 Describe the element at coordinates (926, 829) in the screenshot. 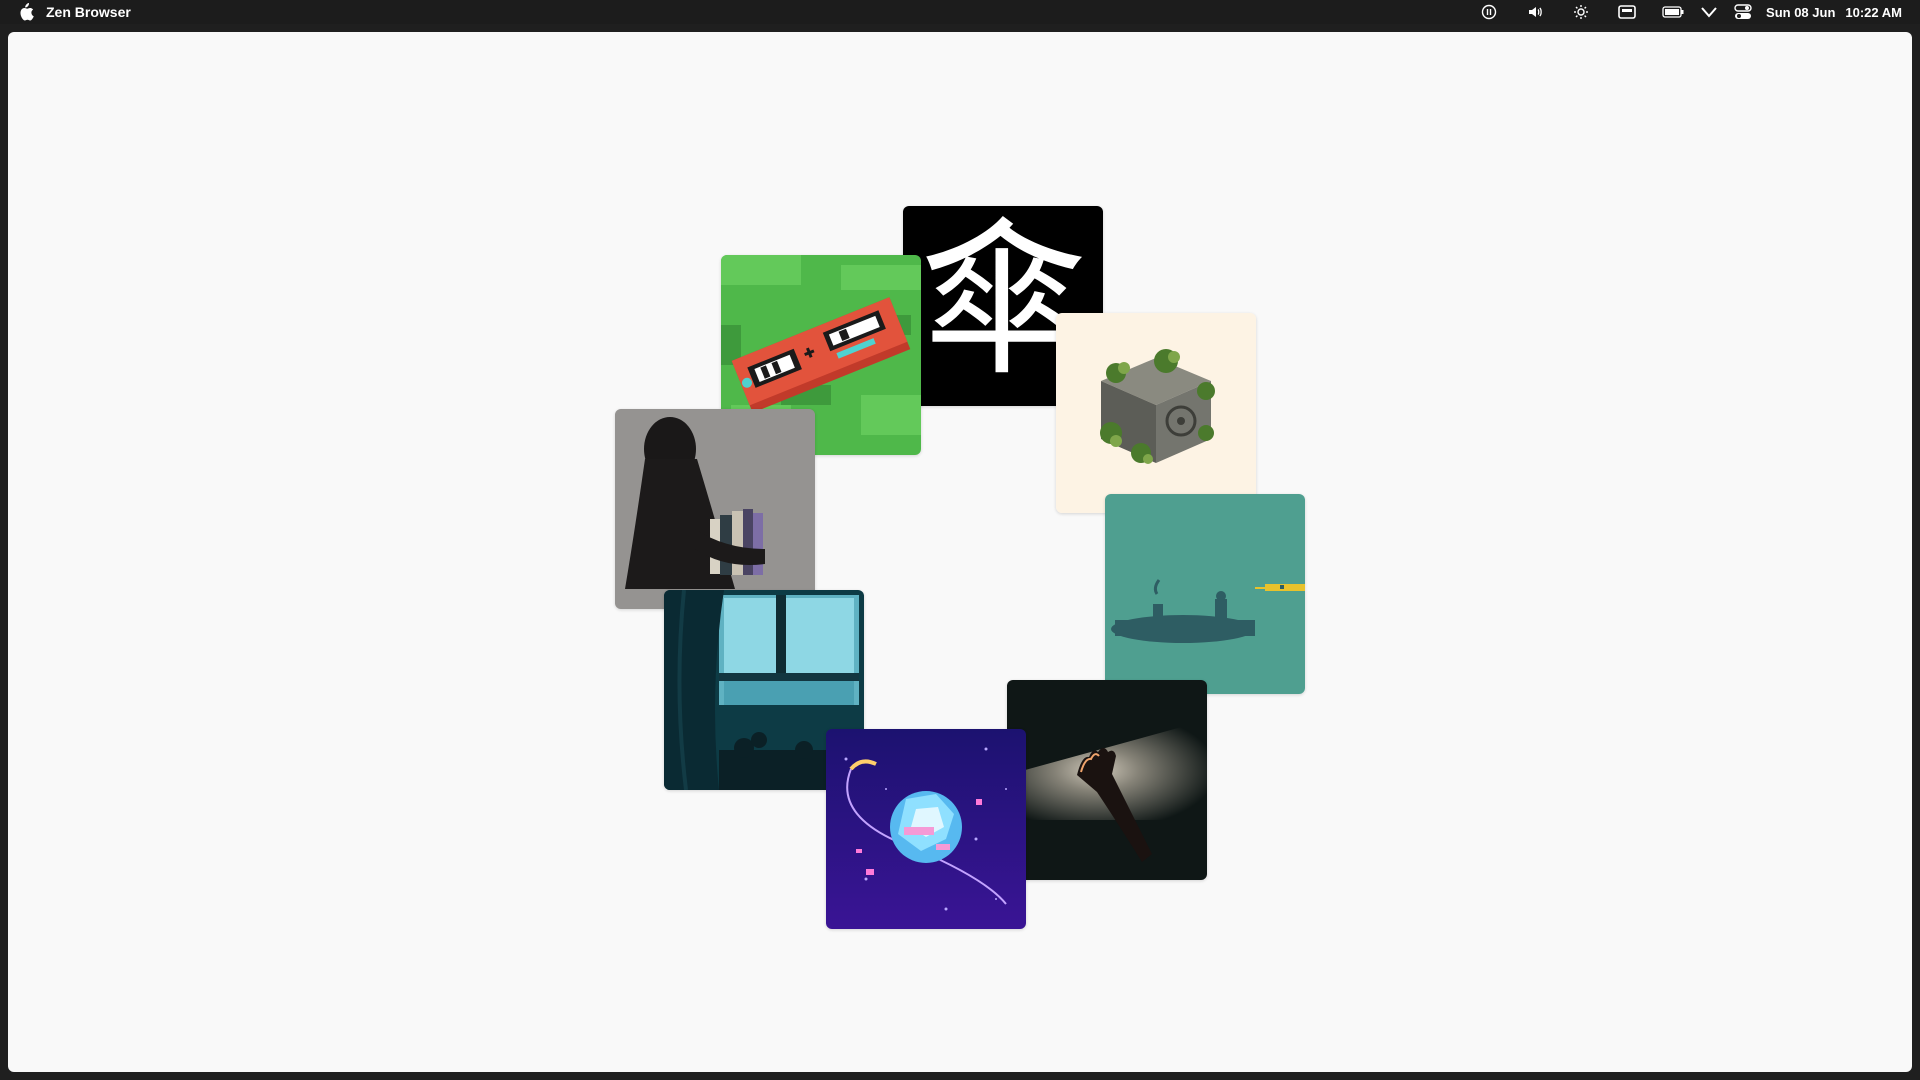

I see `crystal-planet-artwork` at that location.